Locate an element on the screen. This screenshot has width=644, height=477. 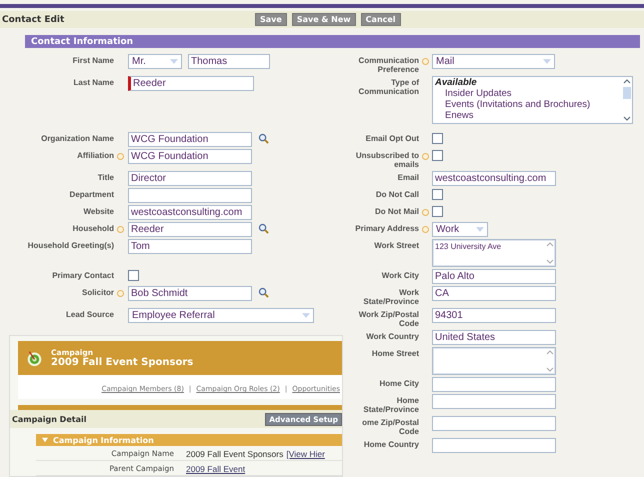
list-option: Events (Invitations and Brochures) is located at coordinates (528, 104).